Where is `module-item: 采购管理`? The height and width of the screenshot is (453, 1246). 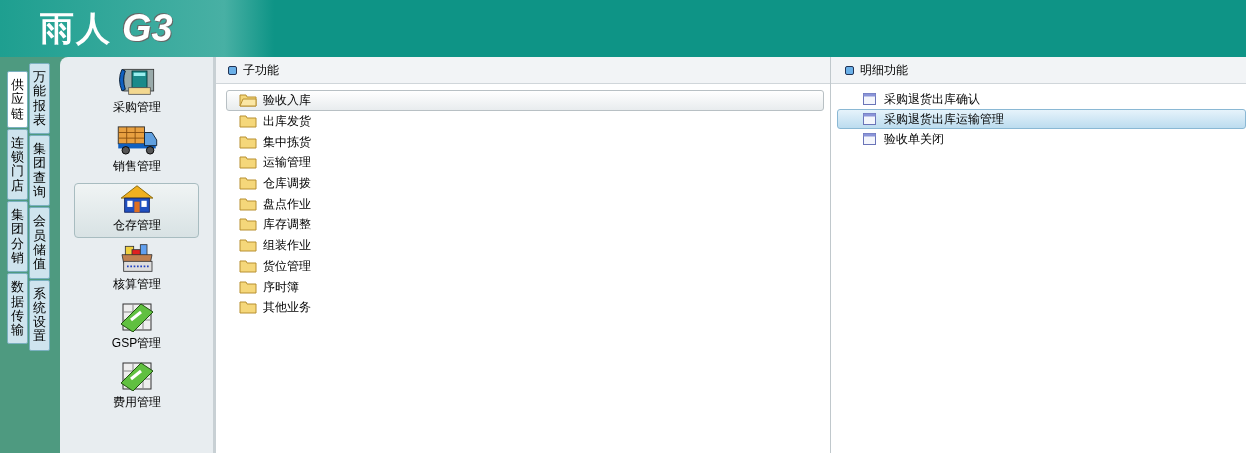
module-item: 采购管理 is located at coordinates (136, 92).